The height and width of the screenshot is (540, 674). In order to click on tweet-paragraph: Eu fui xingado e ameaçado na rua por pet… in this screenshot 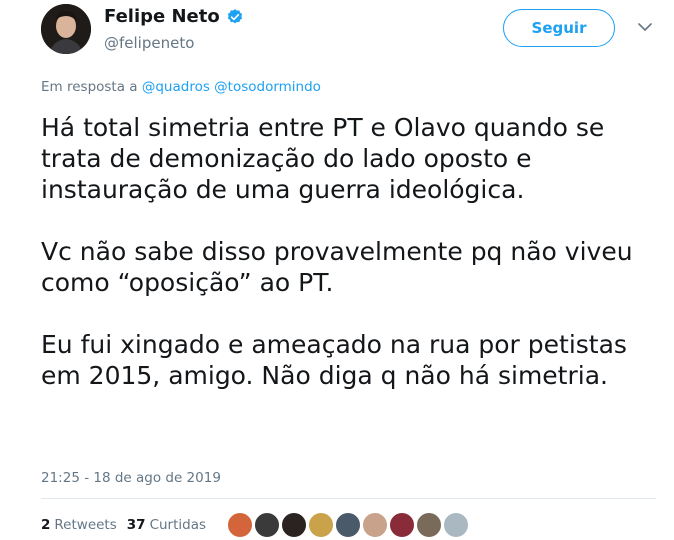, I will do `click(334, 360)`.